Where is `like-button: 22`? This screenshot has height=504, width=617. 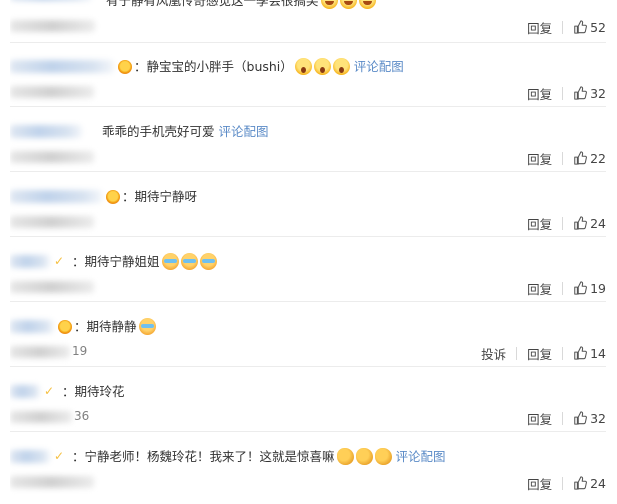
like-button: 22 is located at coordinates (589, 158).